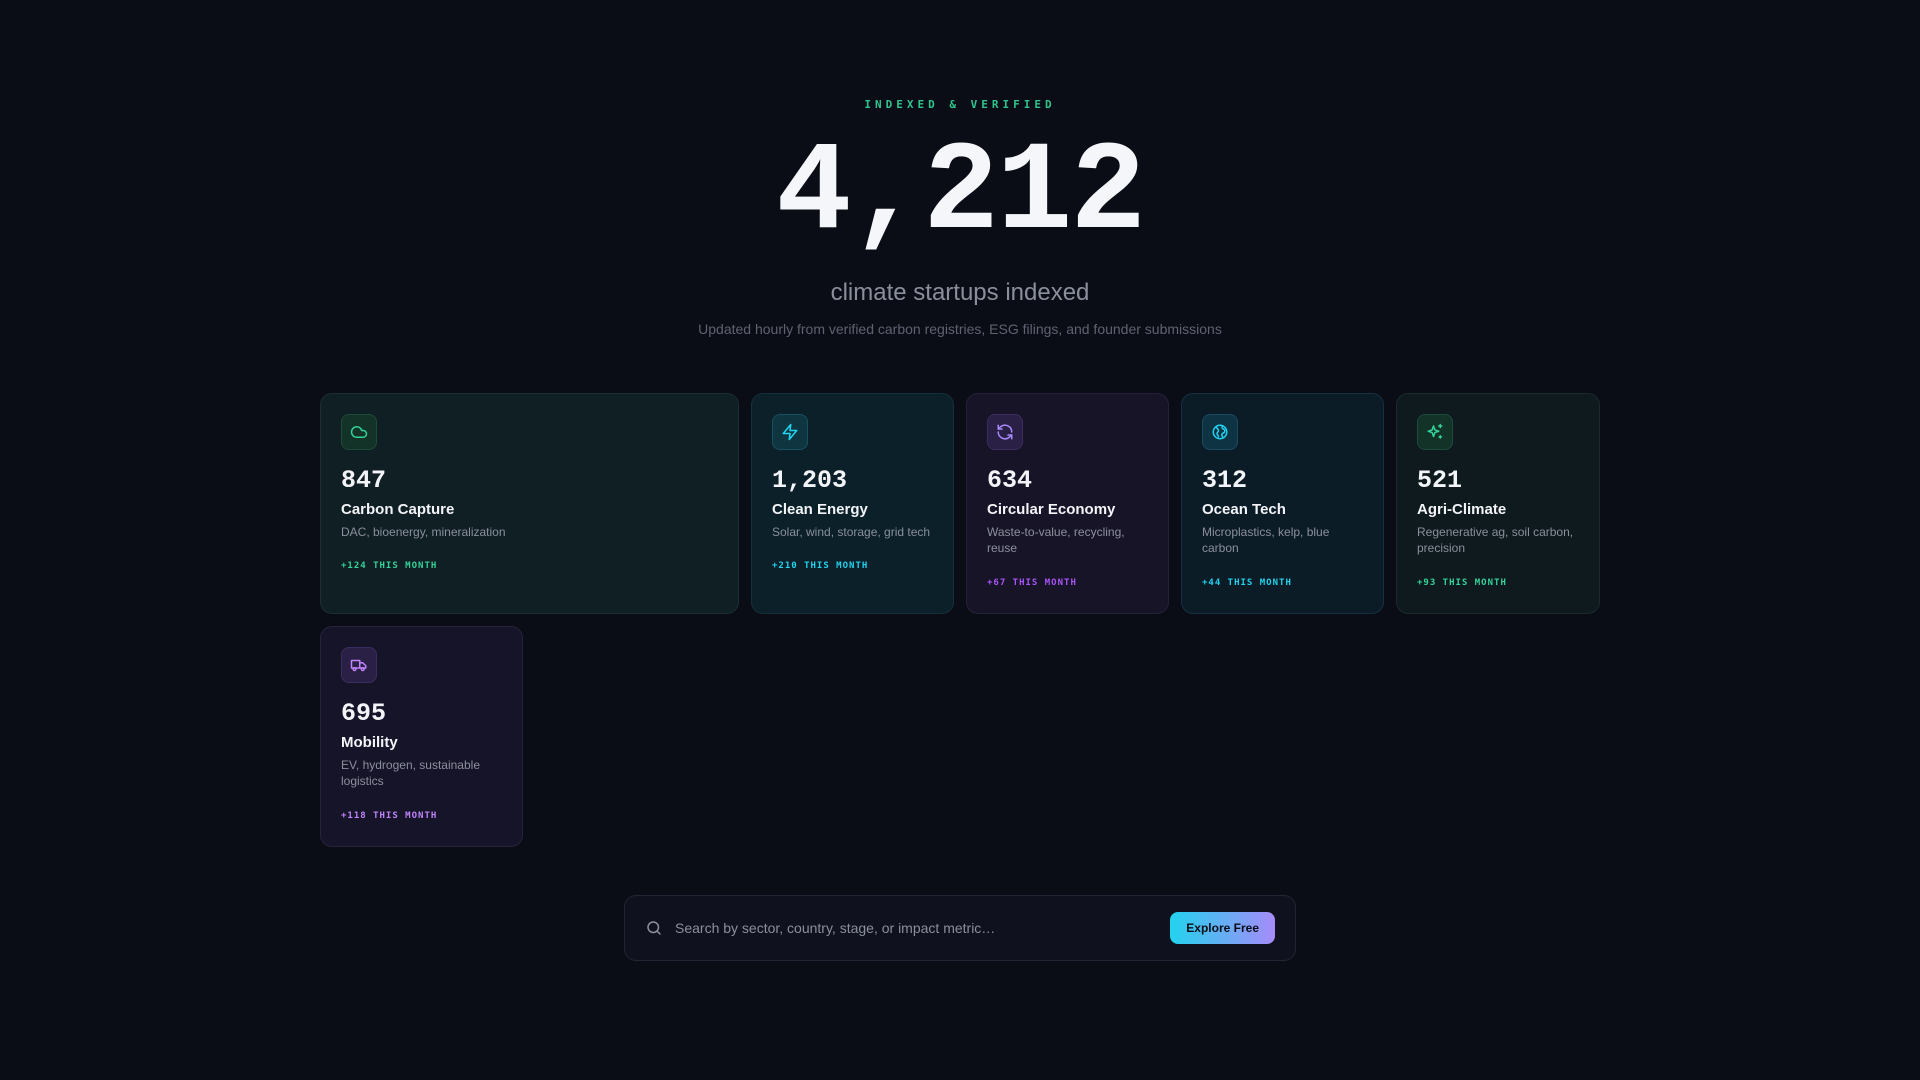 The image size is (1920, 1080). I want to click on hero-eyebrow: INDEXED & VERIFIED, so click(960, 104).